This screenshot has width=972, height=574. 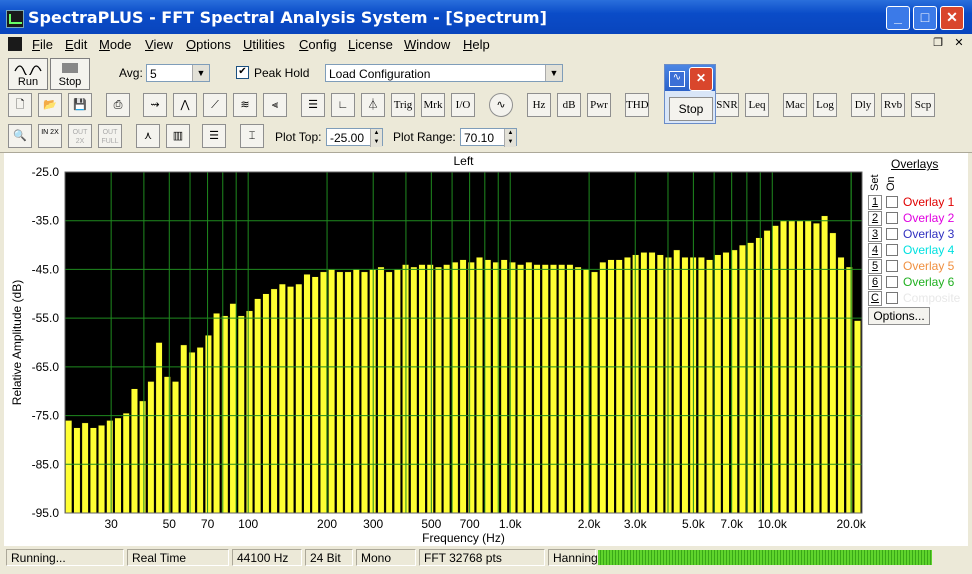 What do you see at coordinates (118, 105) in the screenshot?
I see `print-icon: ⎙` at bounding box center [118, 105].